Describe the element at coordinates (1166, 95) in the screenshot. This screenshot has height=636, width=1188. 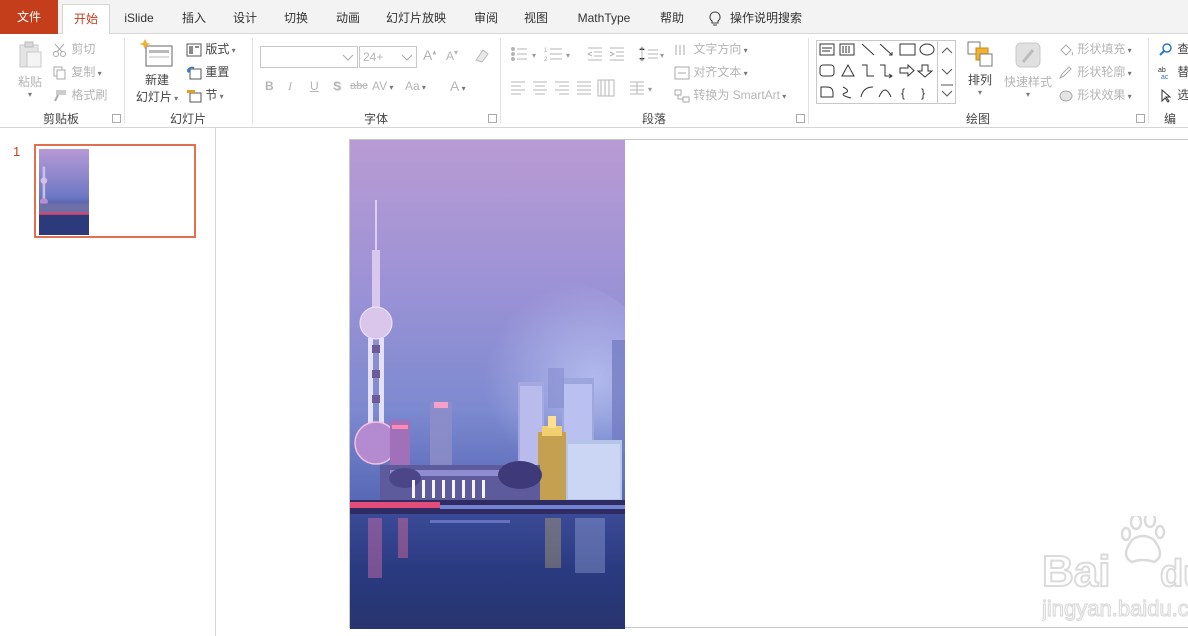
I see `cursor-icon` at that location.